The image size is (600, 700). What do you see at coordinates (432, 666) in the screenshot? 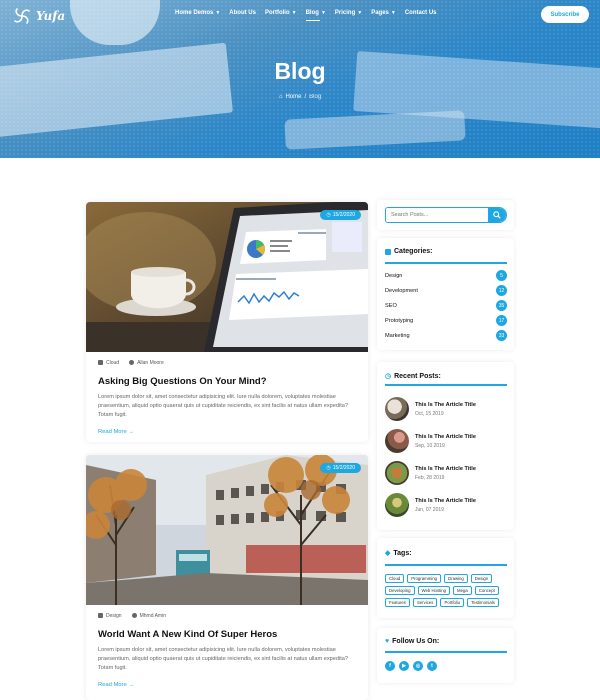
I see `twitter-icon: t` at bounding box center [432, 666].